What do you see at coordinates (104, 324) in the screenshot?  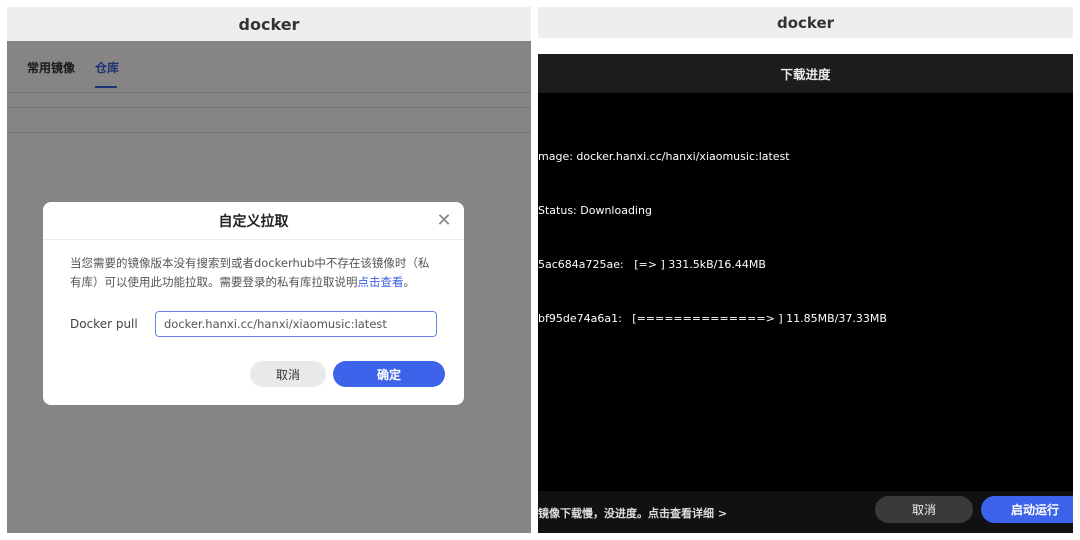 I see `docker-pull-label: Docker pull` at bounding box center [104, 324].